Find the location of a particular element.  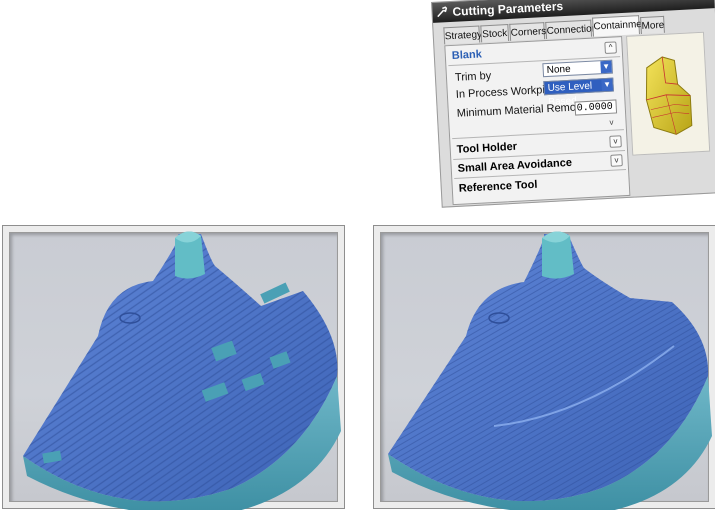

close-icon: x is located at coordinates (708, 1).